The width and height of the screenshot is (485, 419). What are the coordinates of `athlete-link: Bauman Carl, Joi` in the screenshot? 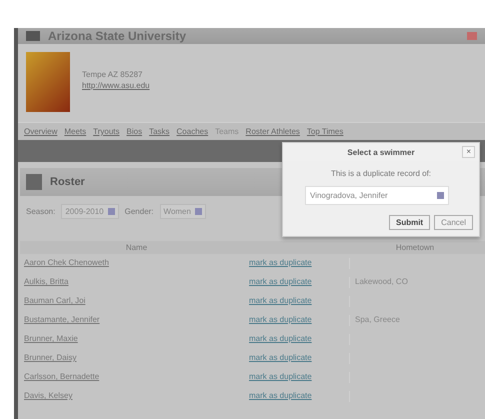 It's located at (136, 301).